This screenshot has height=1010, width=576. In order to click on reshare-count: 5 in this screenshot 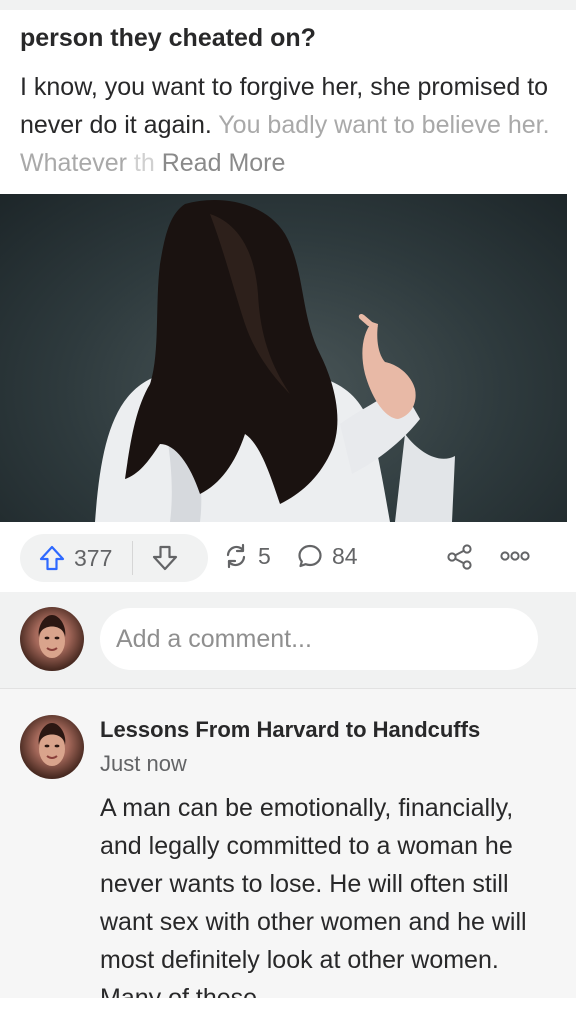, I will do `click(264, 555)`.